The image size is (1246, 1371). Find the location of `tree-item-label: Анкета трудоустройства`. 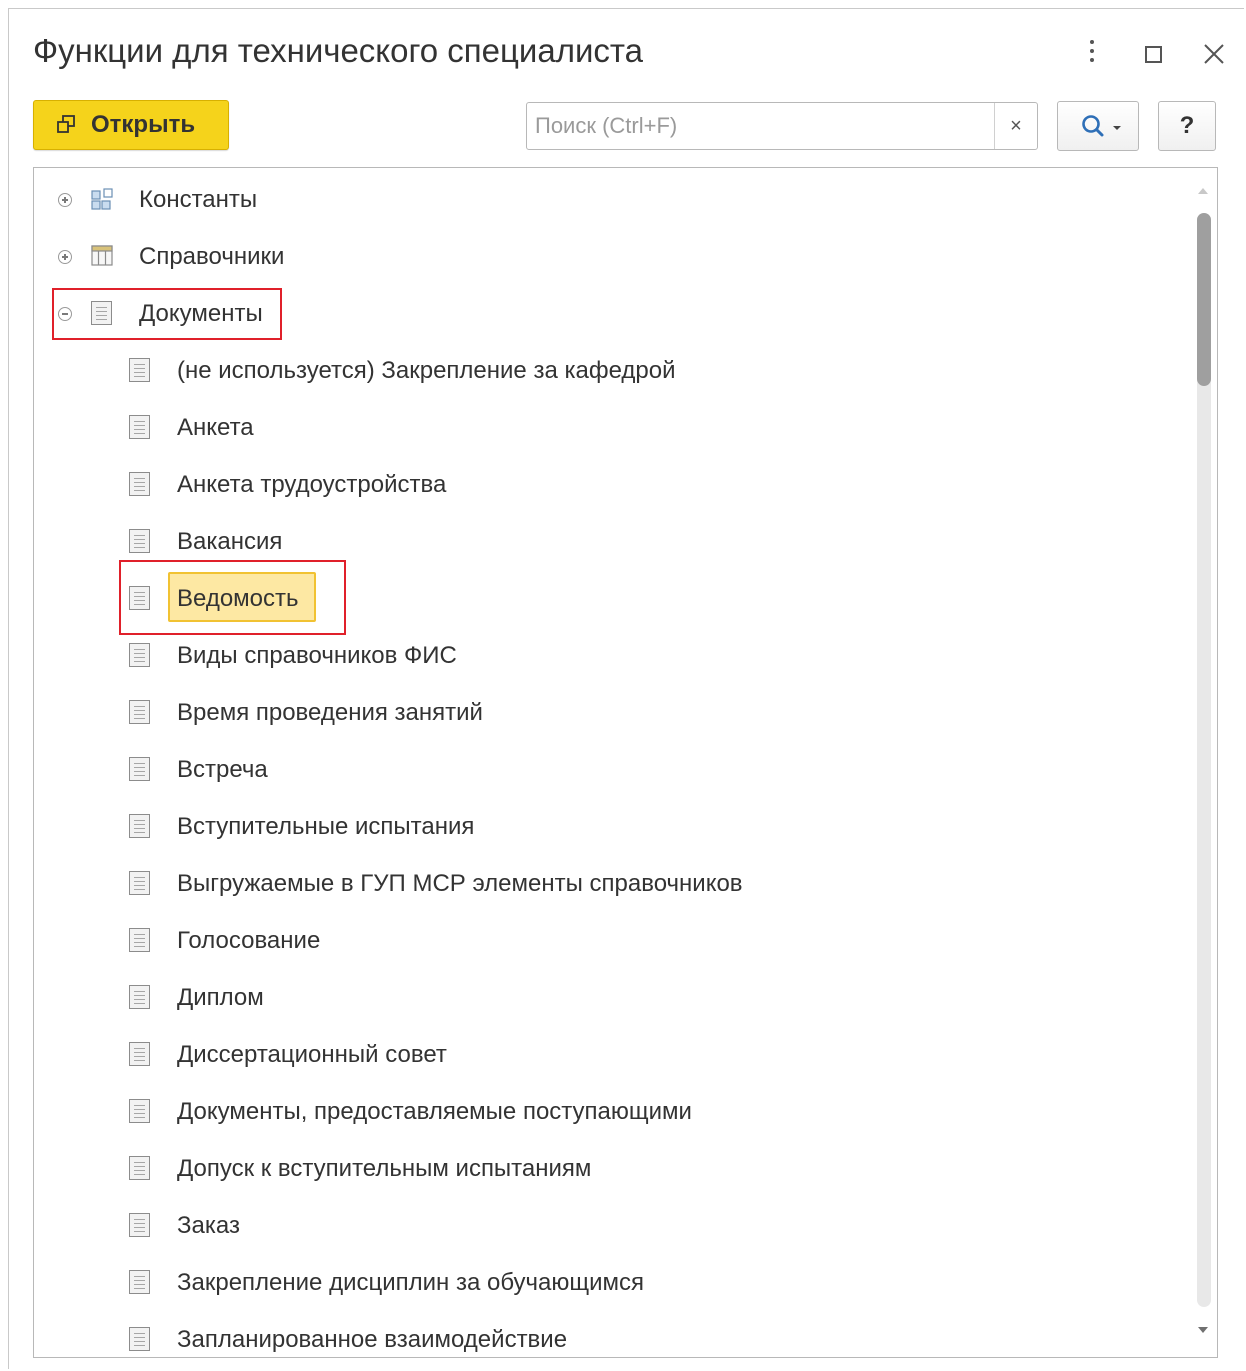

tree-item-label: Анкета трудоустройства is located at coordinates (312, 484).